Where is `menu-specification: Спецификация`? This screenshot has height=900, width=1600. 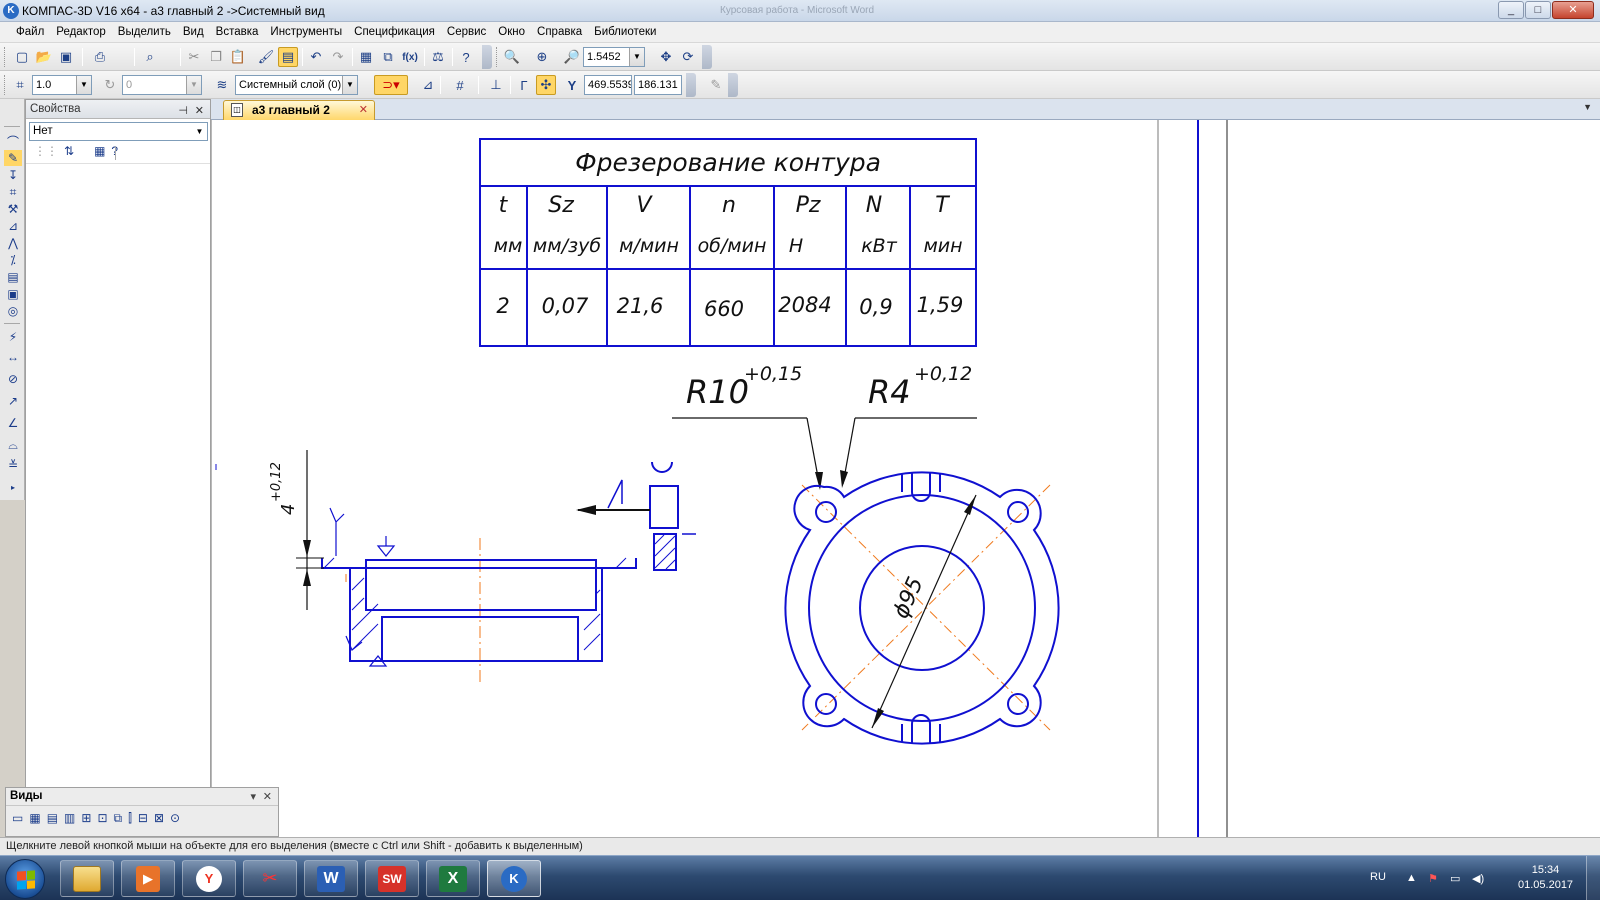
menu-specification: Спецификация is located at coordinates (394, 32).